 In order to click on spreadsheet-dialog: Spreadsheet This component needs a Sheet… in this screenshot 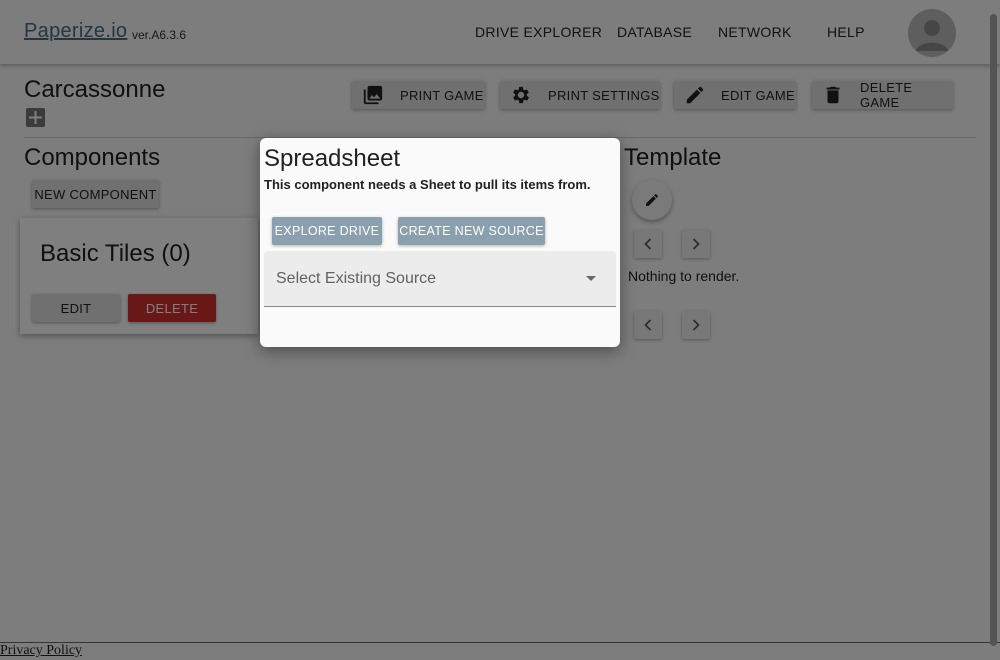, I will do `click(440, 242)`.